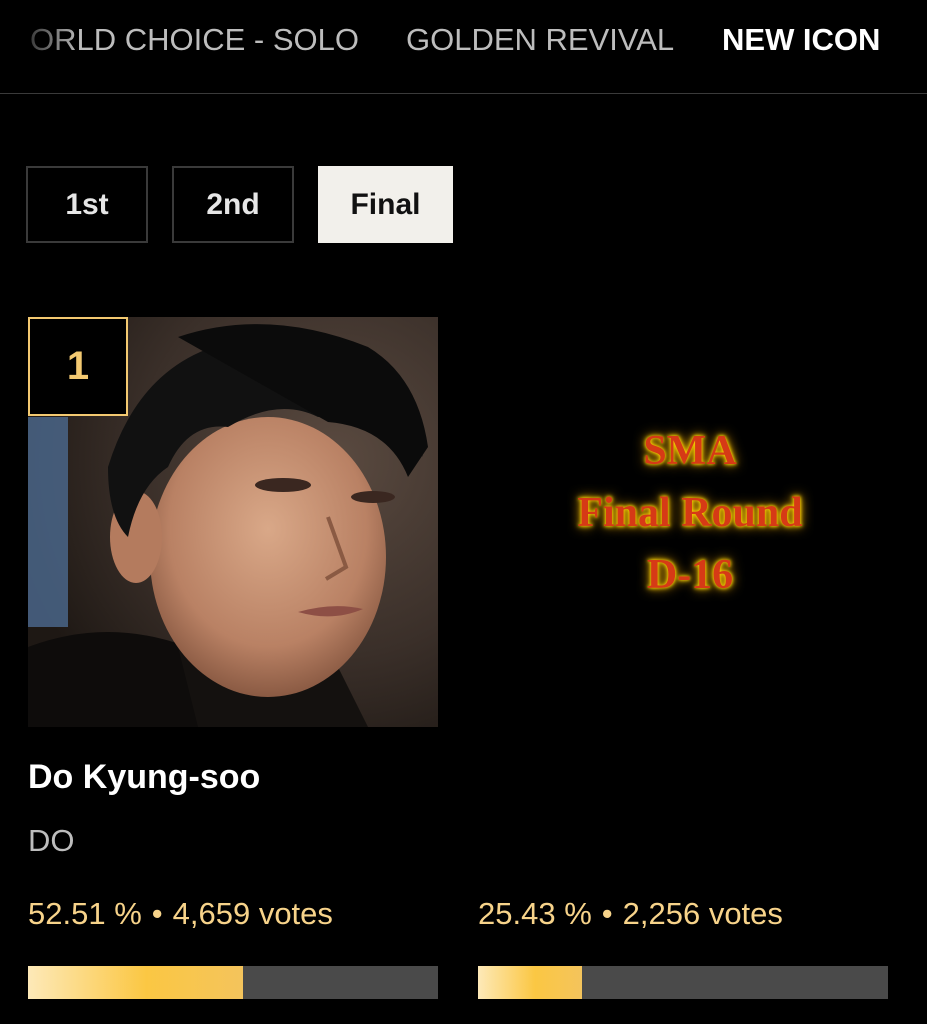  Describe the element at coordinates (690, 451) in the screenshot. I see `announcement-line-1: SMA` at that location.